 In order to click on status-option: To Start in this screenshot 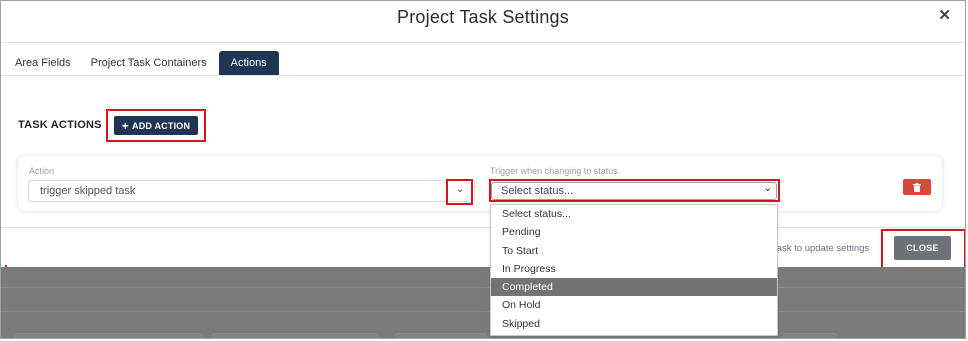, I will do `click(634, 251)`.